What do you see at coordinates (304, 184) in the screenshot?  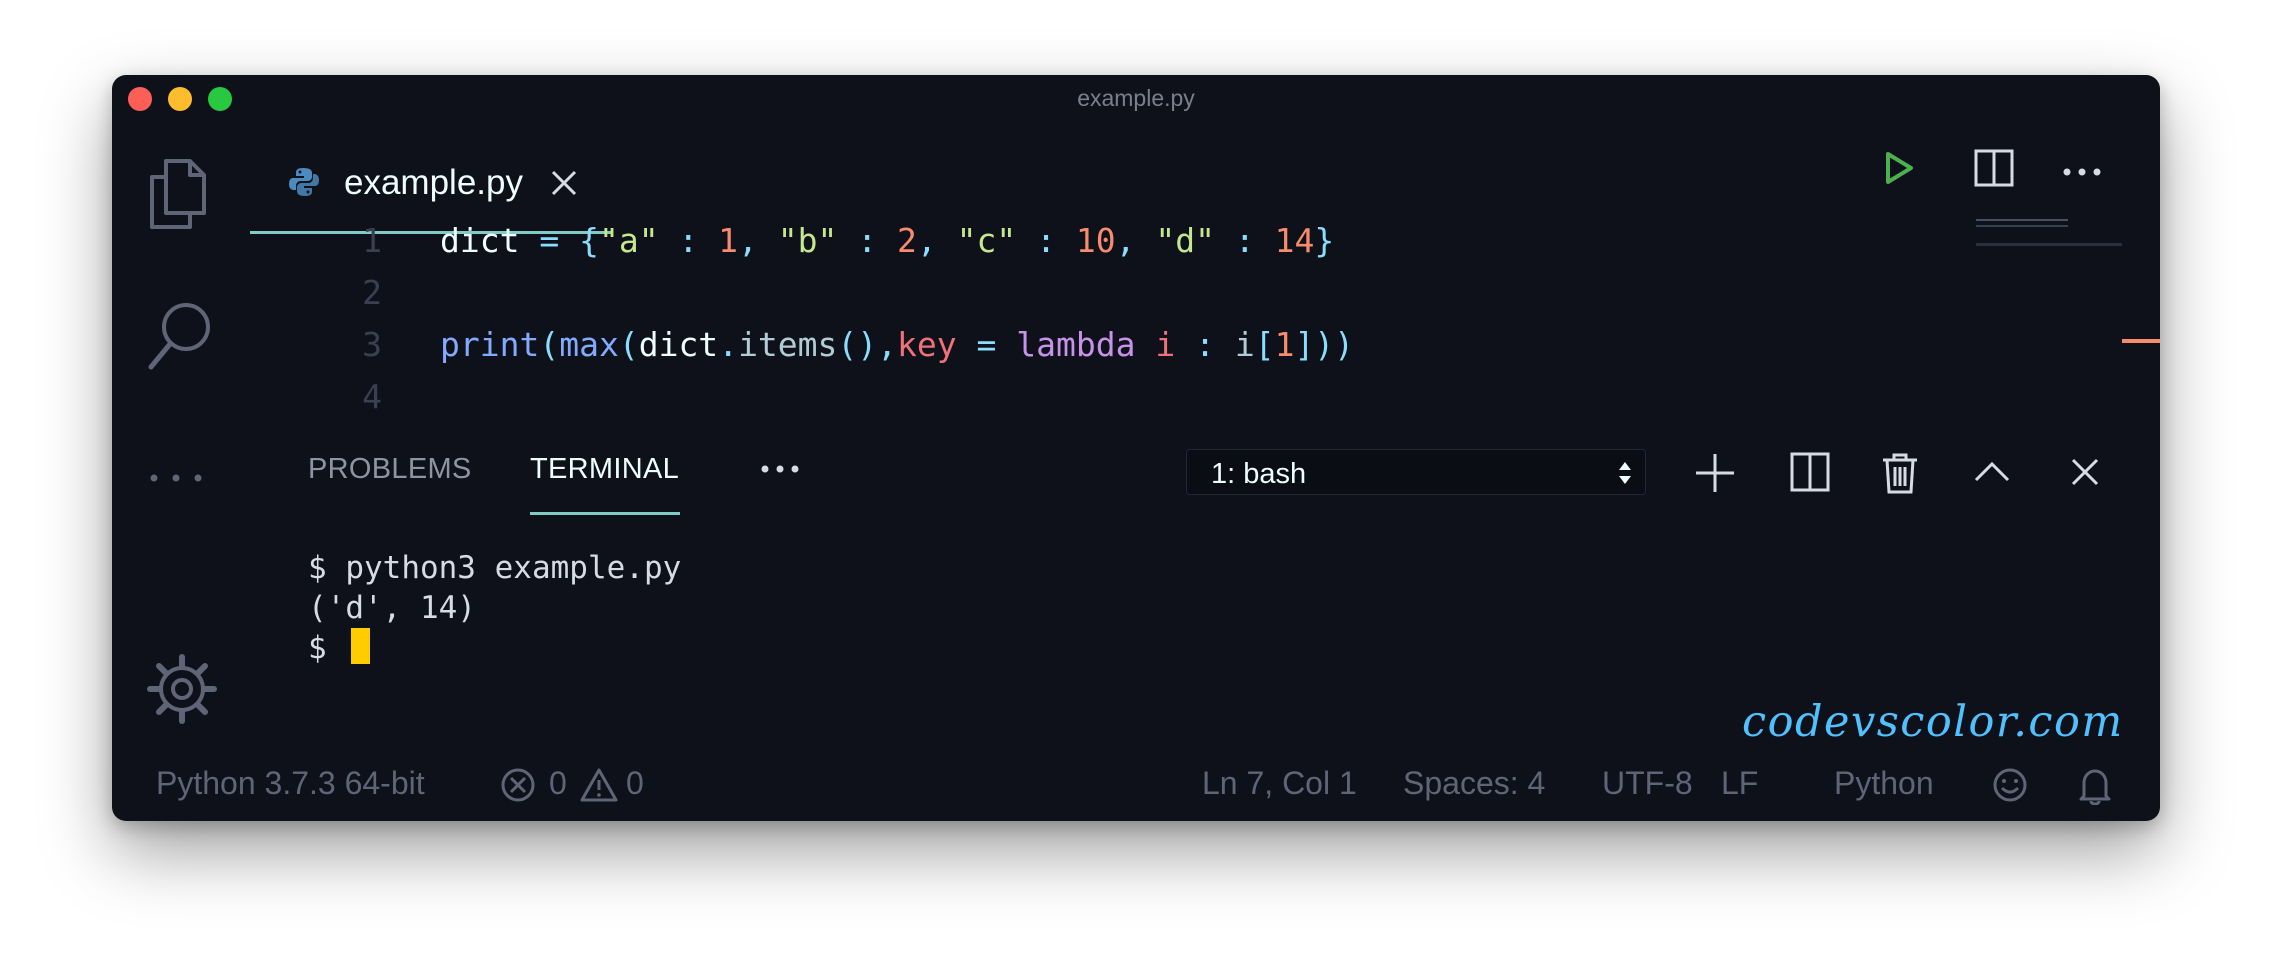 I see `python-icon` at bounding box center [304, 184].